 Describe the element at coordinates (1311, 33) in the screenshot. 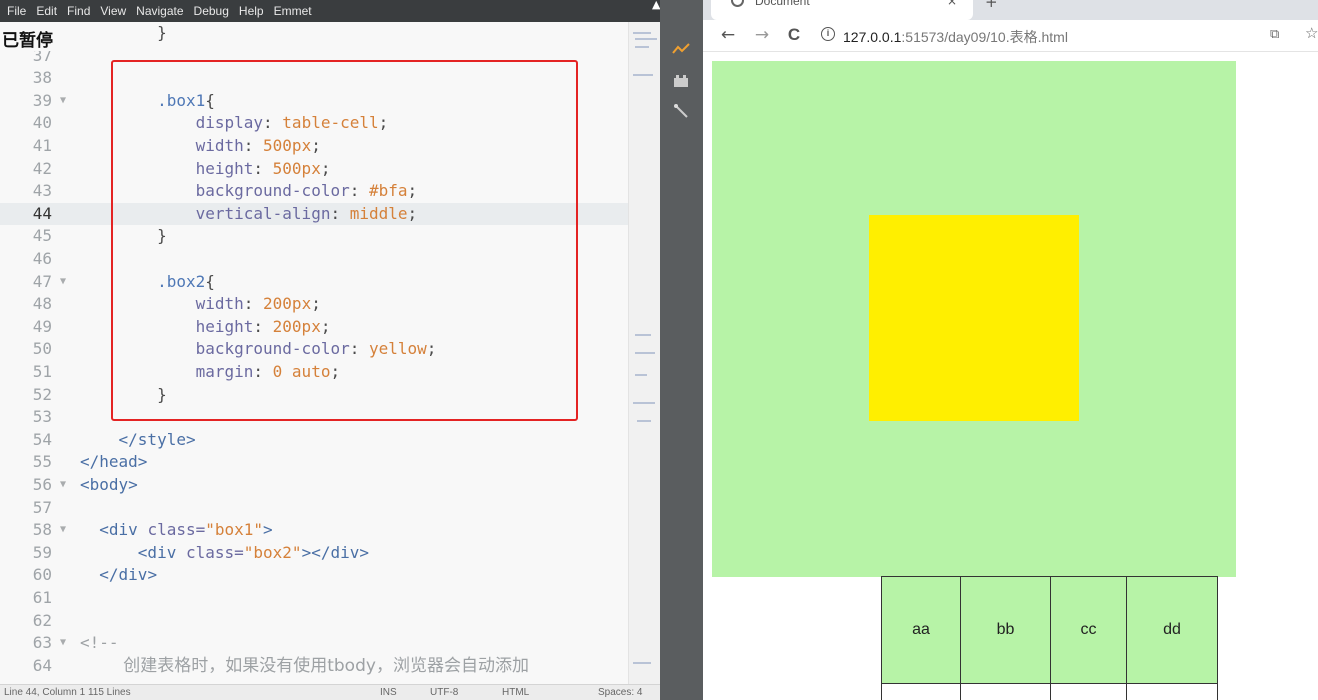

I see `bookmark-star-icon: ☆` at that location.